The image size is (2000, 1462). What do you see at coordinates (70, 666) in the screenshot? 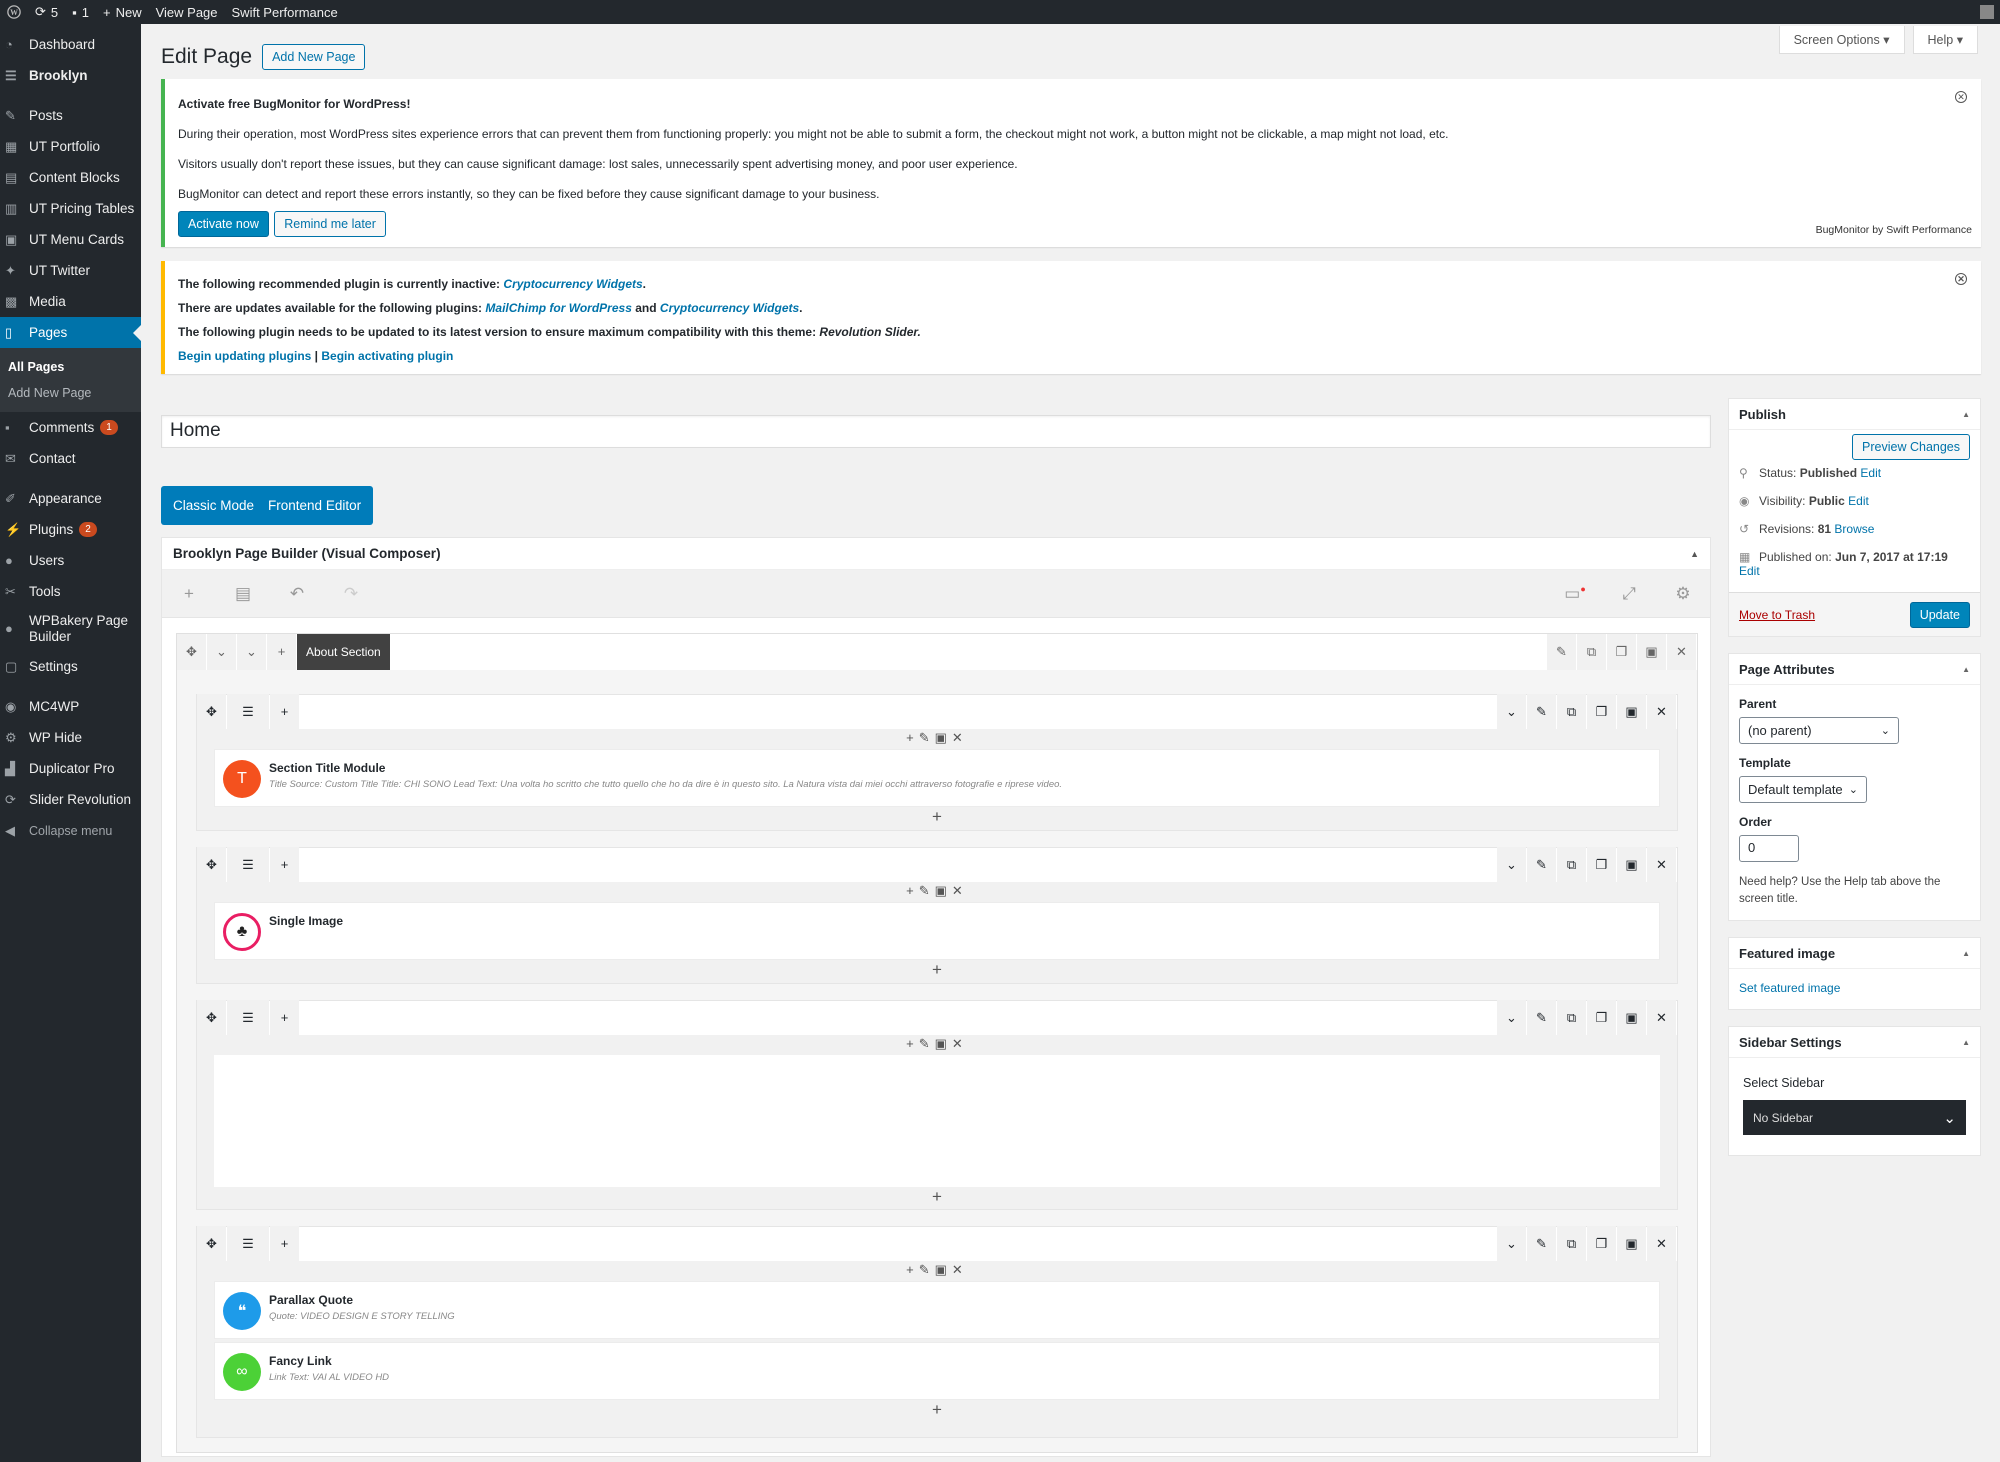
I see `menu-settings: ▢ Settings` at bounding box center [70, 666].